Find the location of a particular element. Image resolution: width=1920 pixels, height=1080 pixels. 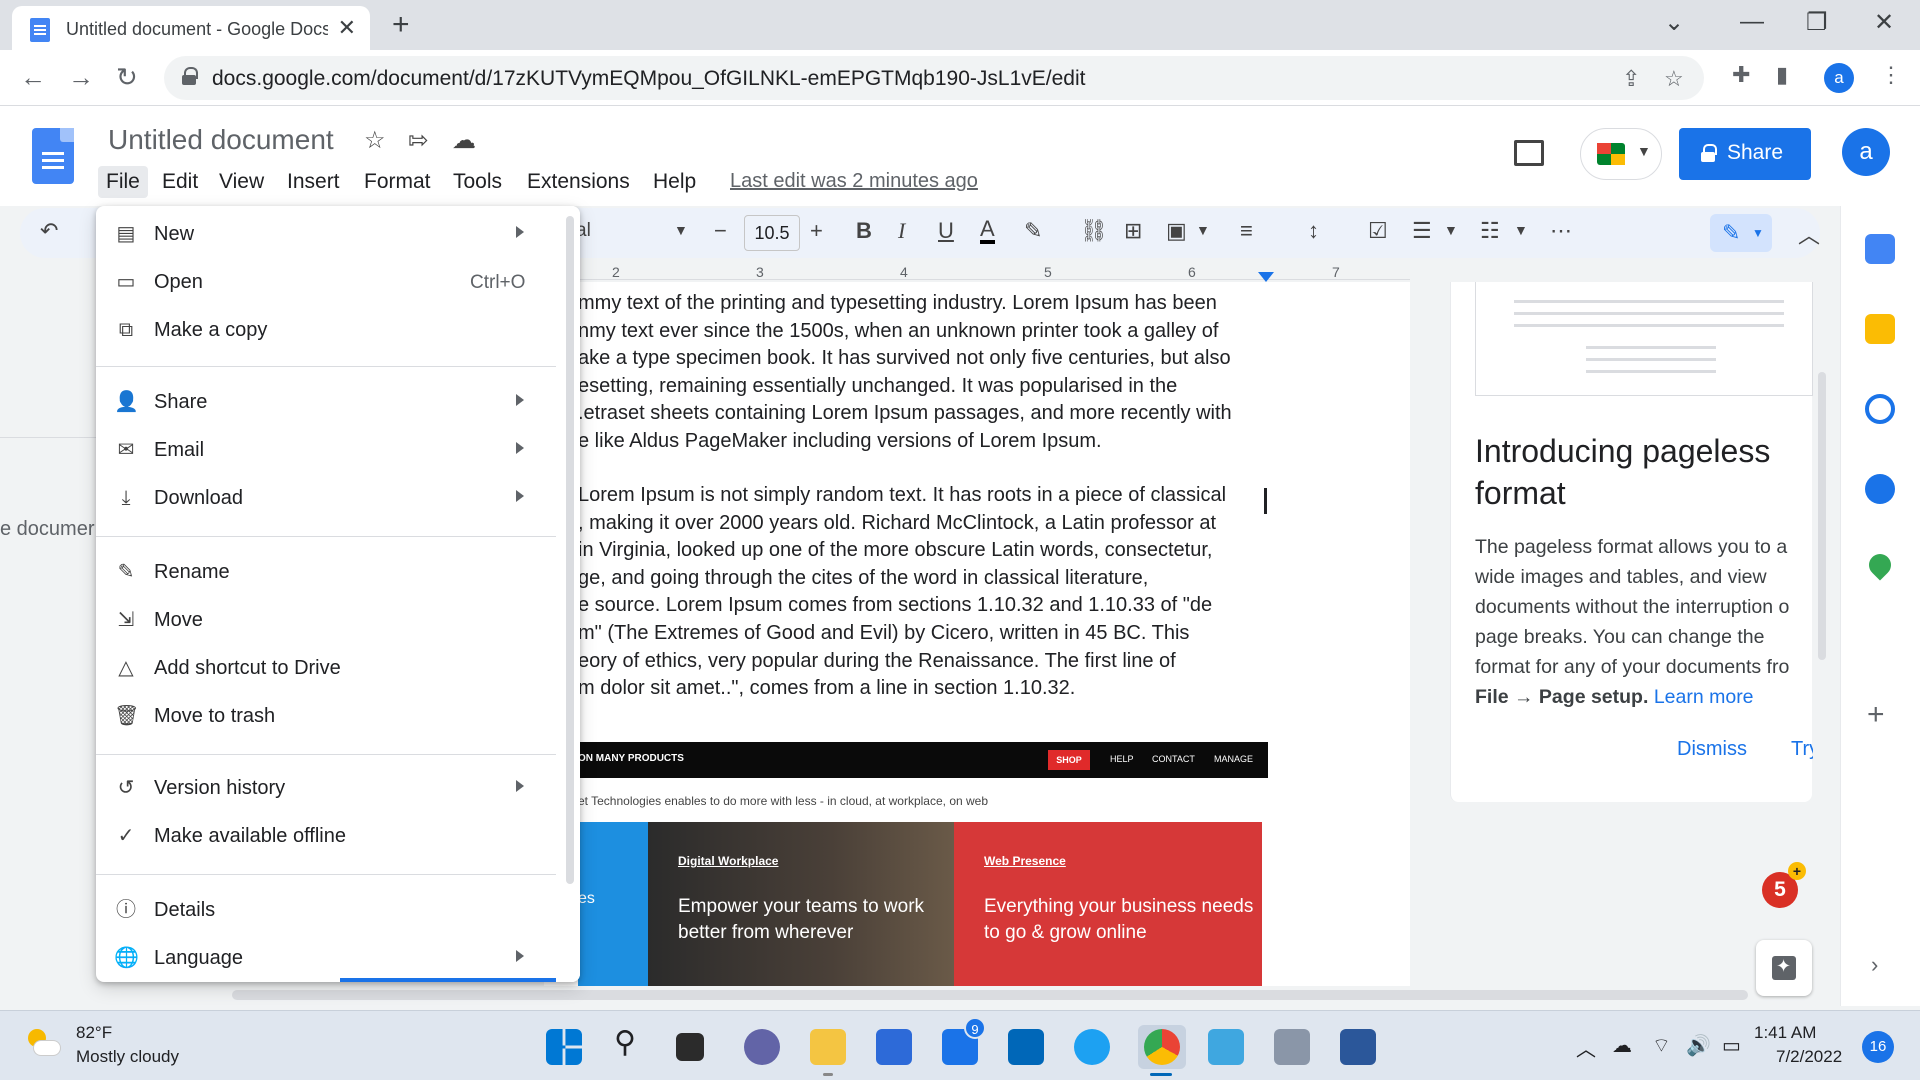

menu-scrollbar-thumb is located at coordinates (570, 550).